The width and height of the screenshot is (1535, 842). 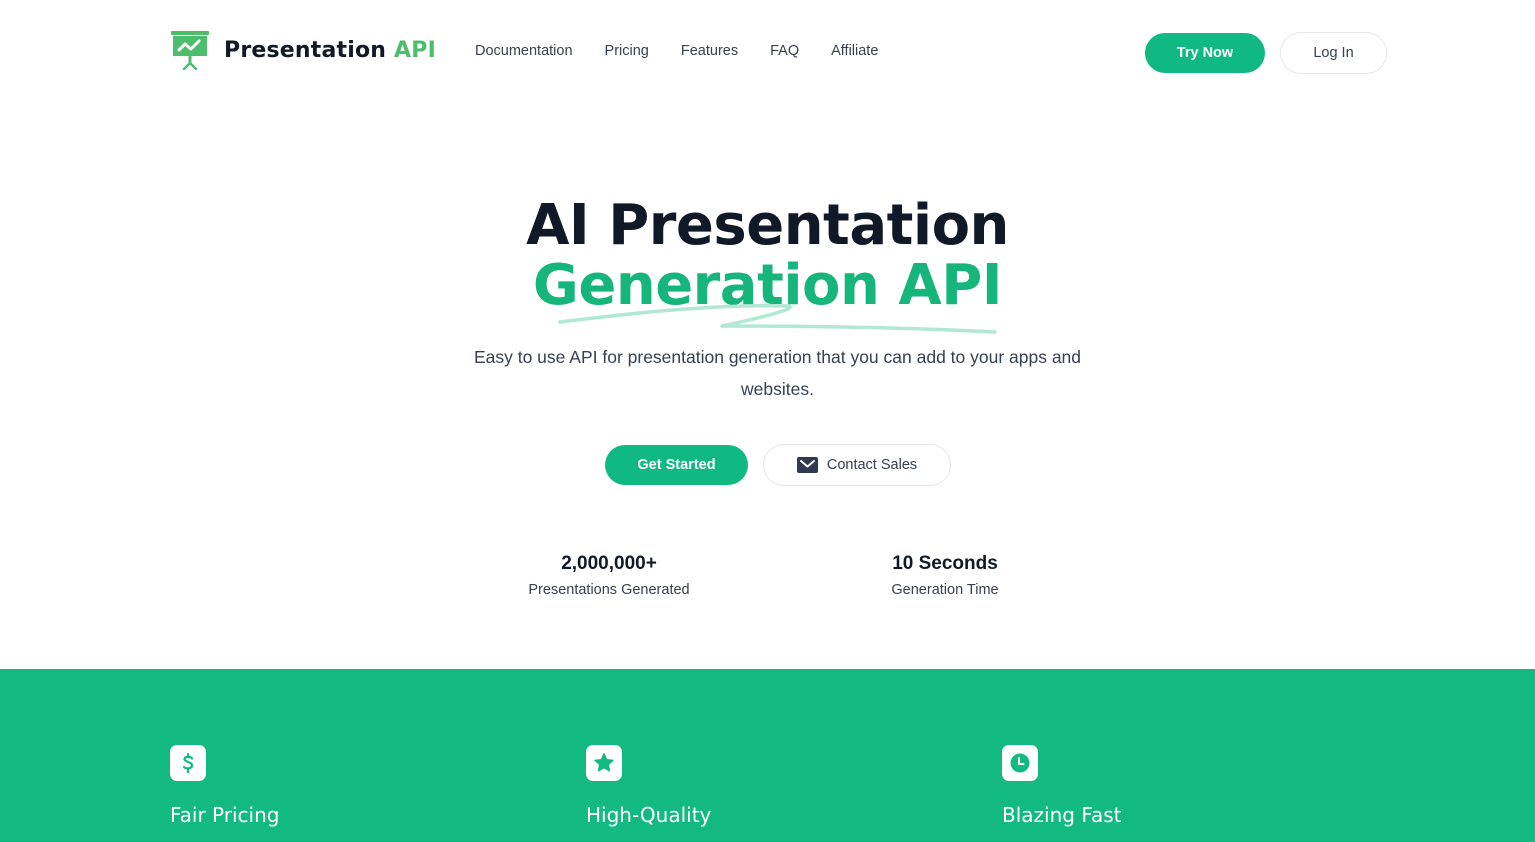 I want to click on feature-high-quality: High-Quality, so click(x=648, y=786).